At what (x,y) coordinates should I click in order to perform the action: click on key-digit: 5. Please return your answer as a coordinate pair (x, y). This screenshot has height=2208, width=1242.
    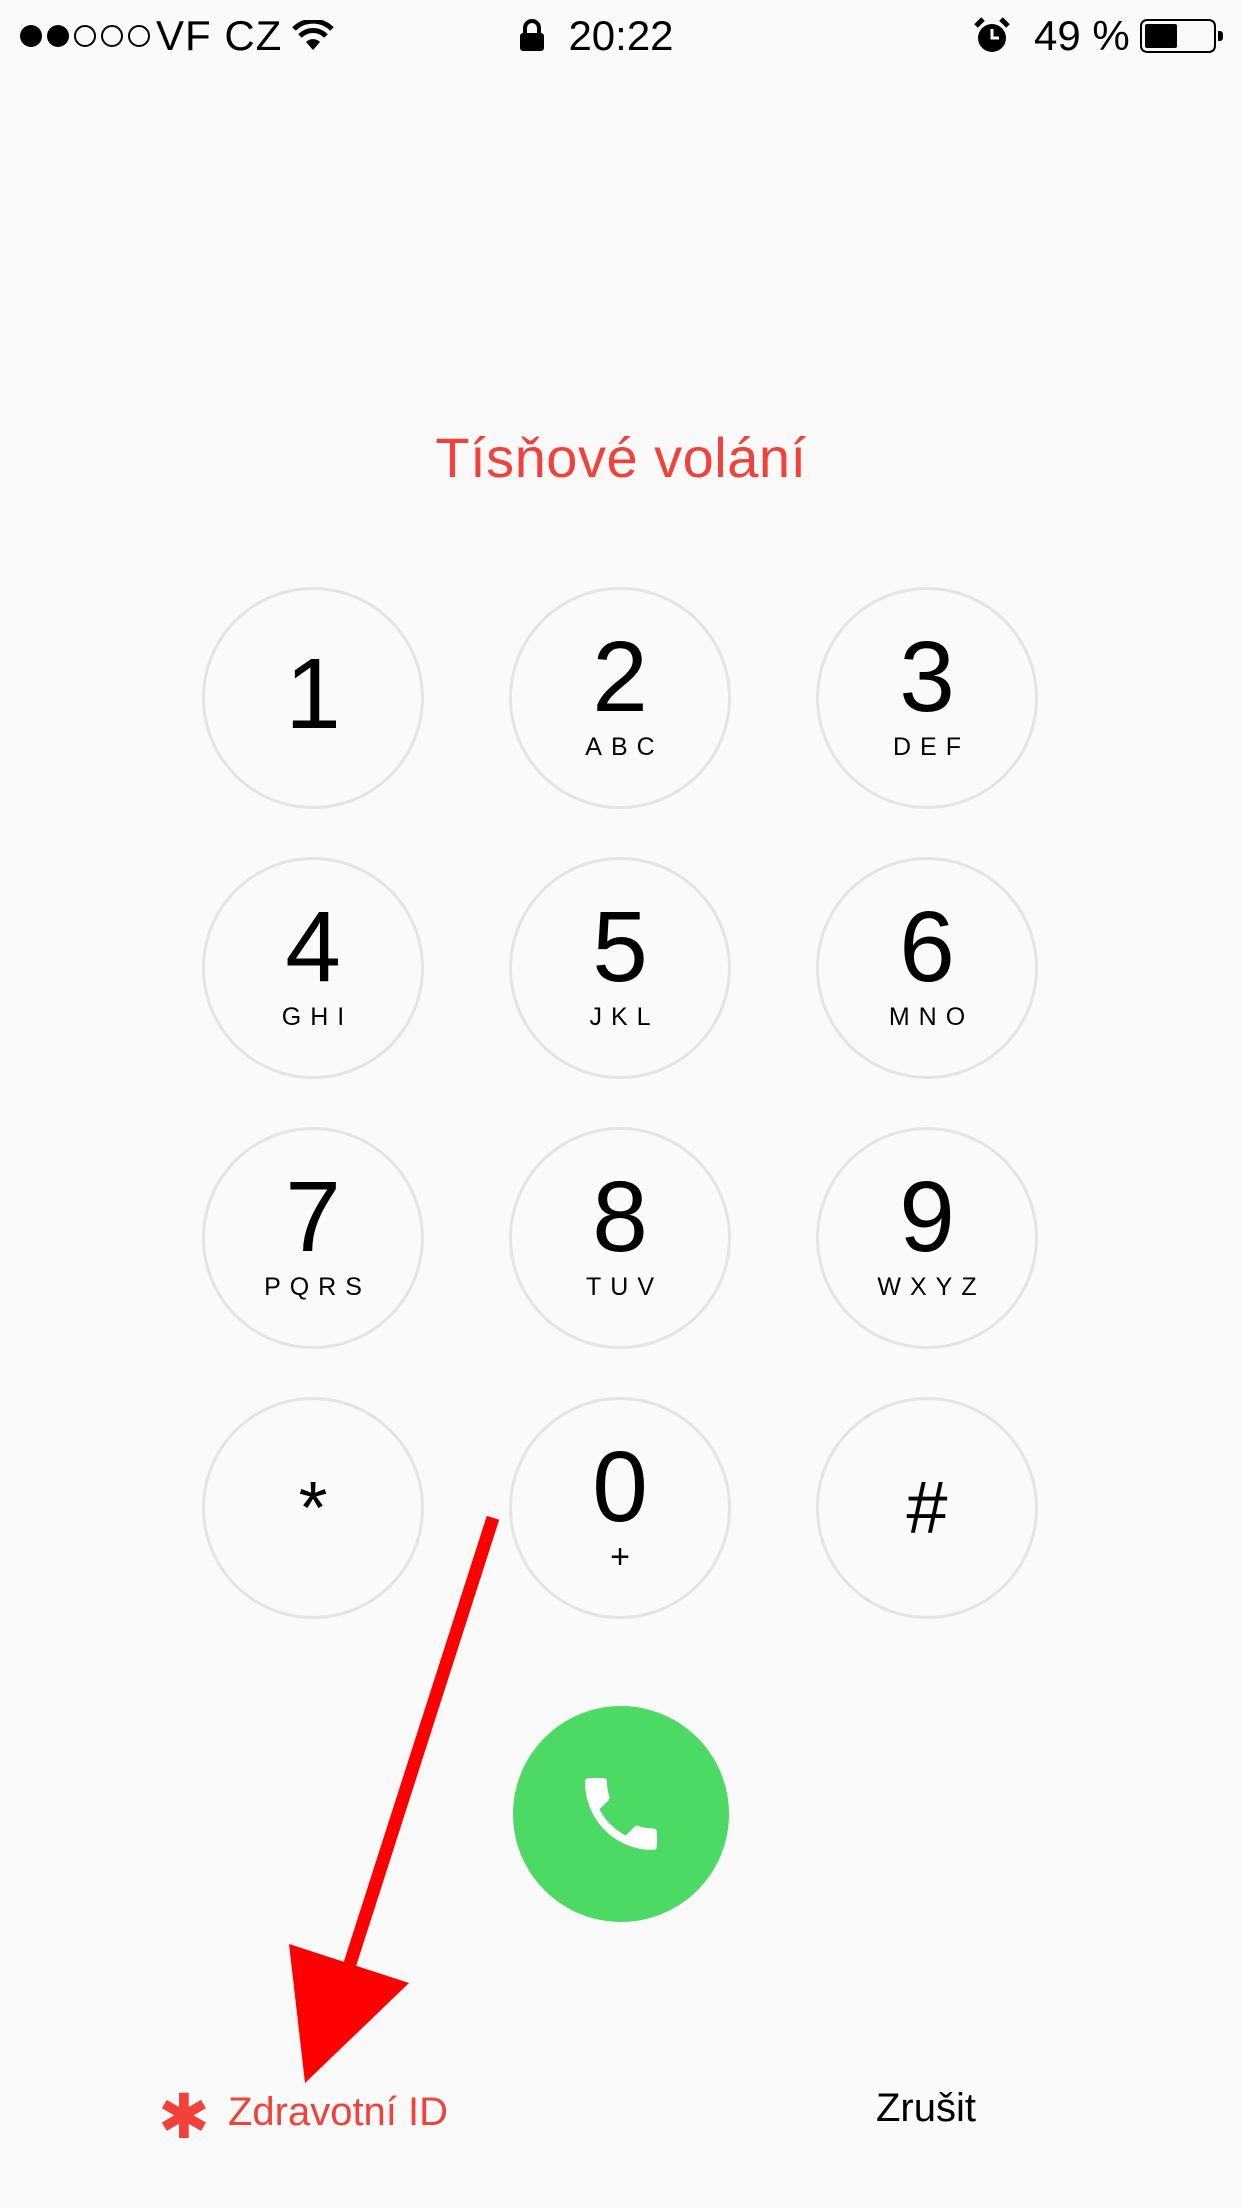
    Looking at the image, I should click on (620, 947).